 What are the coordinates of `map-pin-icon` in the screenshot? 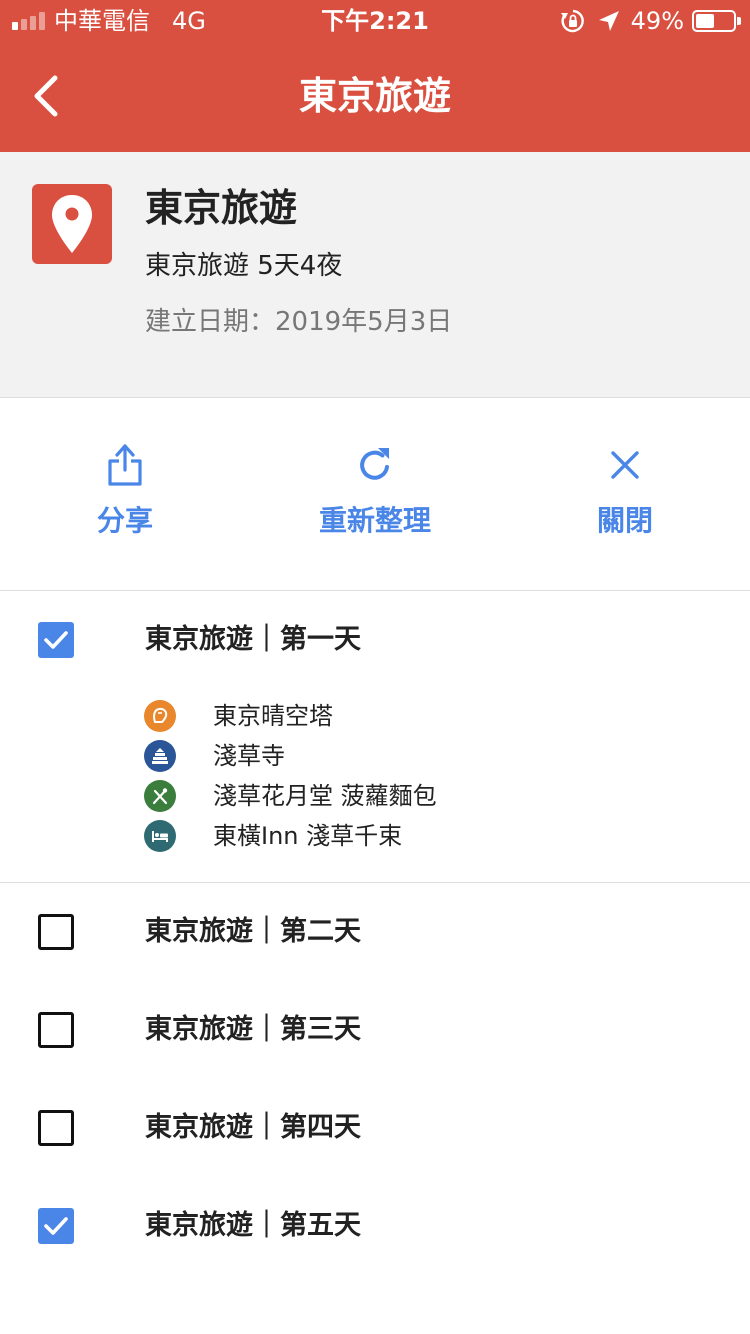 It's located at (72, 224).